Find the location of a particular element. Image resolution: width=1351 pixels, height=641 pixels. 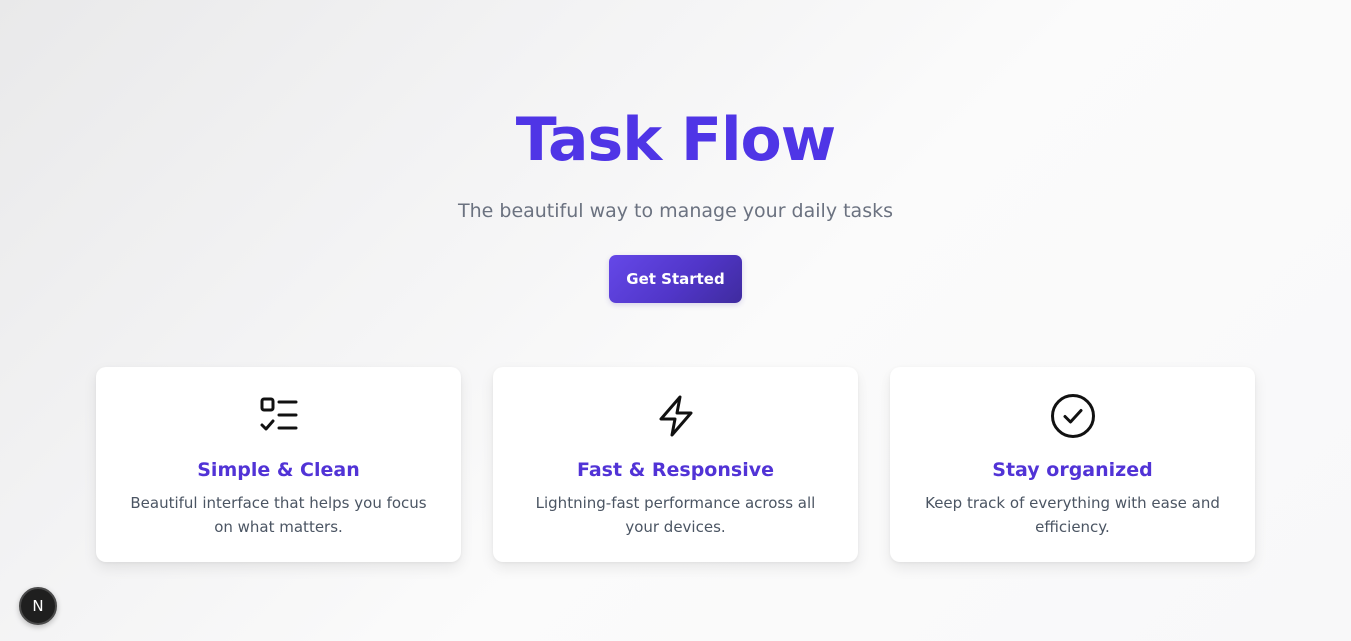

feature-title: Simple & Clean is located at coordinates (278, 470).